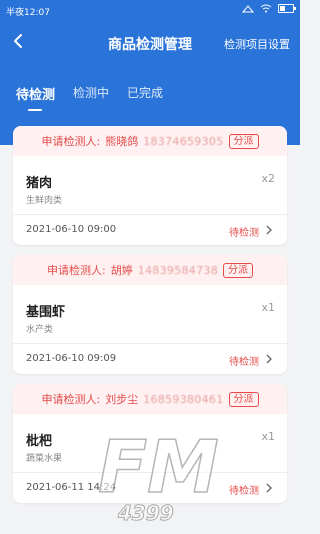 This screenshot has width=320, height=534. What do you see at coordinates (268, 178) in the screenshot?
I see `product-quantity: x2` at bounding box center [268, 178].